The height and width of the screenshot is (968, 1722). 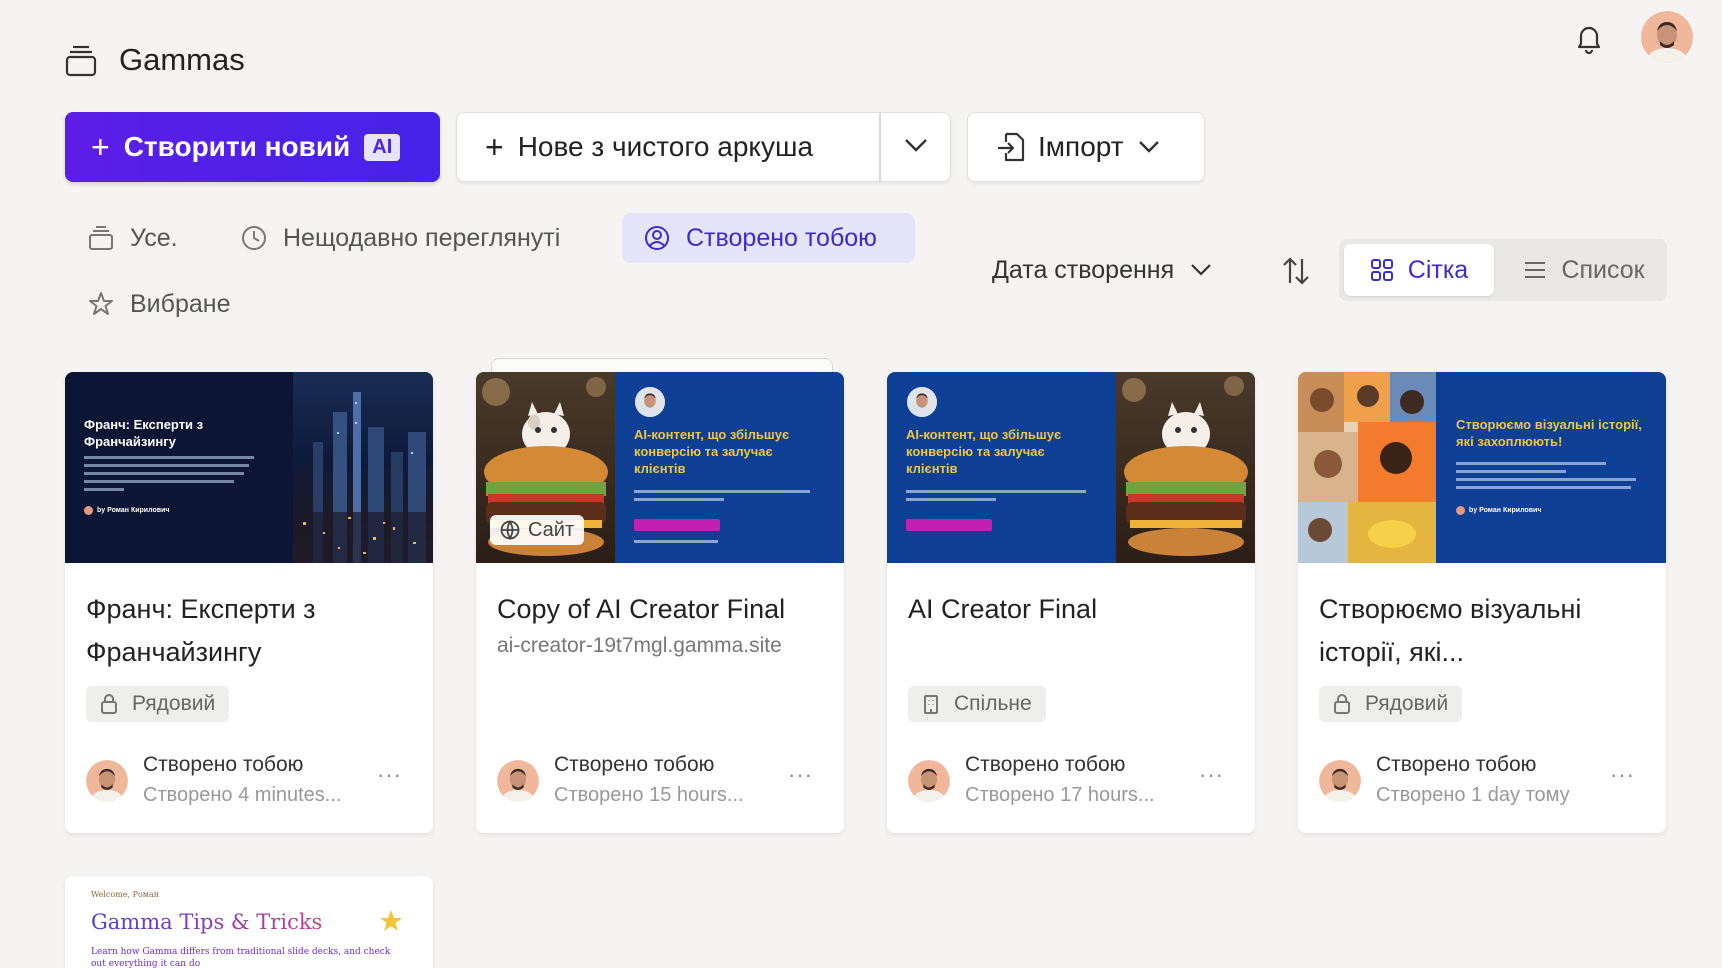 What do you see at coordinates (676, 541) in the screenshot?
I see `slide-footnote` at bounding box center [676, 541].